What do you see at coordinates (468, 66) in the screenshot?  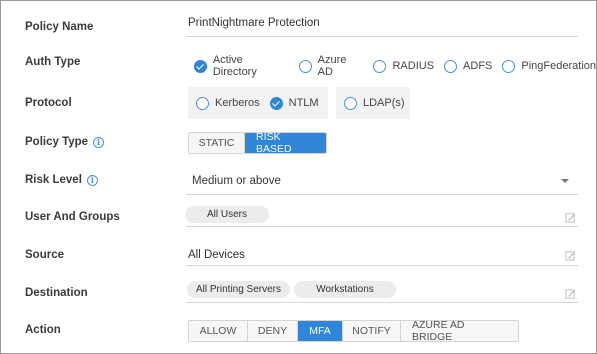 I see `radio-adfs: ADFS` at bounding box center [468, 66].